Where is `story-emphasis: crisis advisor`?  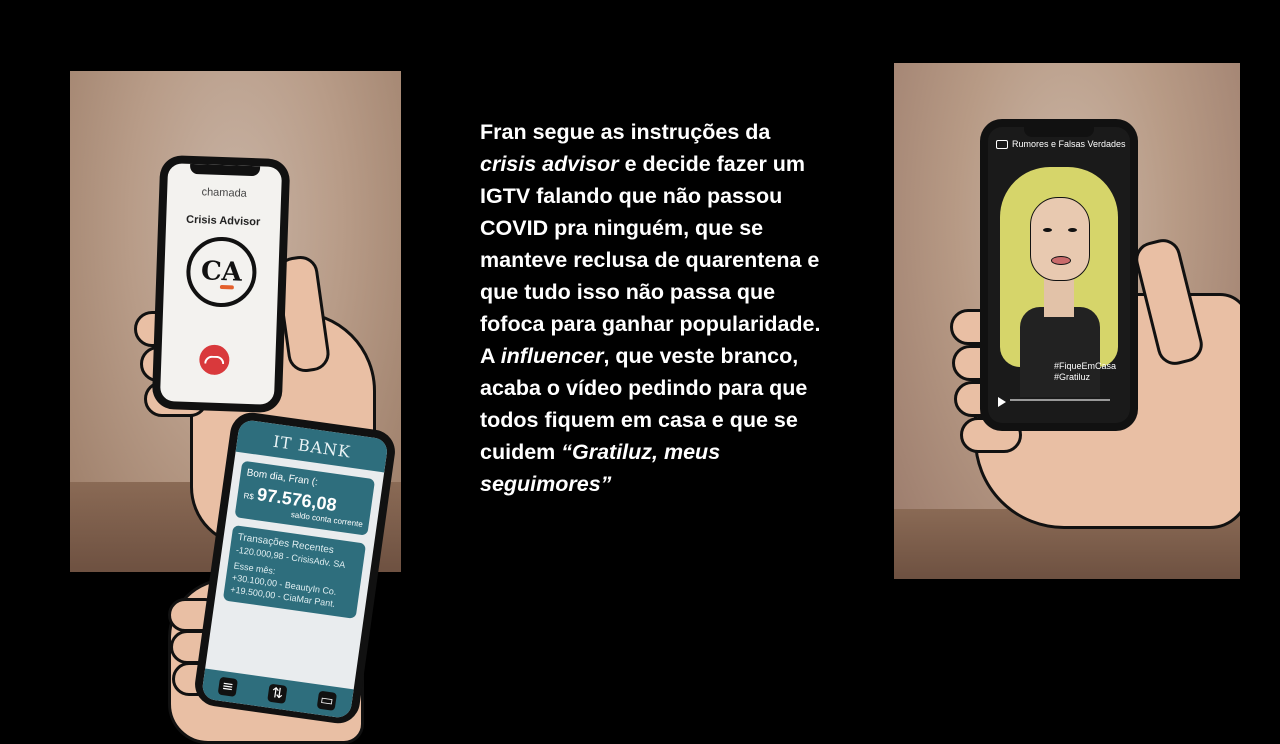 story-emphasis: crisis advisor is located at coordinates (549, 164).